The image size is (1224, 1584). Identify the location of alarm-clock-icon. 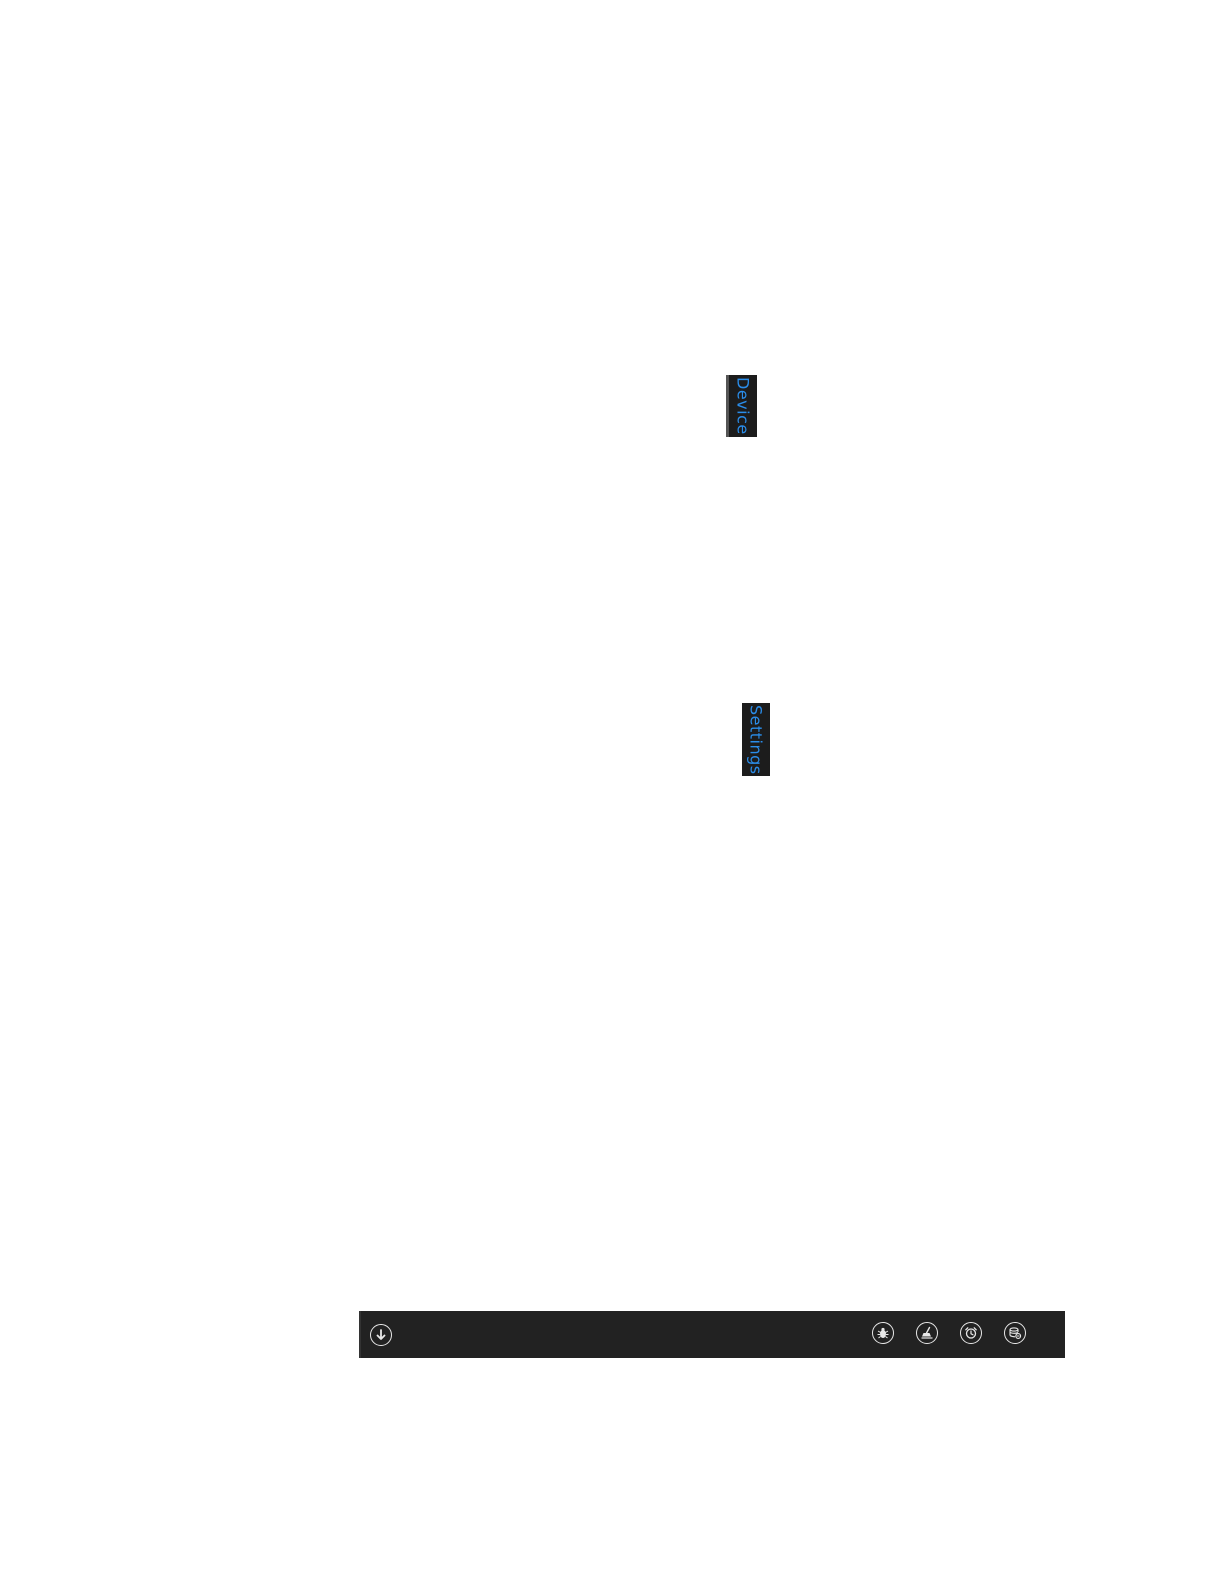
(971, 1333).